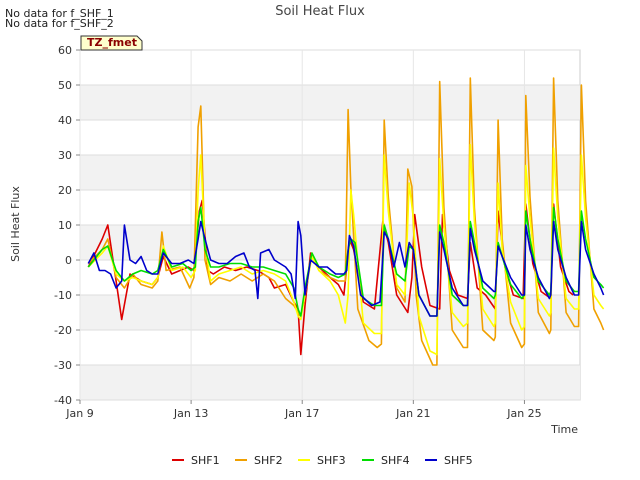 This screenshot has width=640, height=480. What do you see at coordinates (65, 120) in the screenshot?
I see `y-tick-label: 40` at bounding box center [65, 120].